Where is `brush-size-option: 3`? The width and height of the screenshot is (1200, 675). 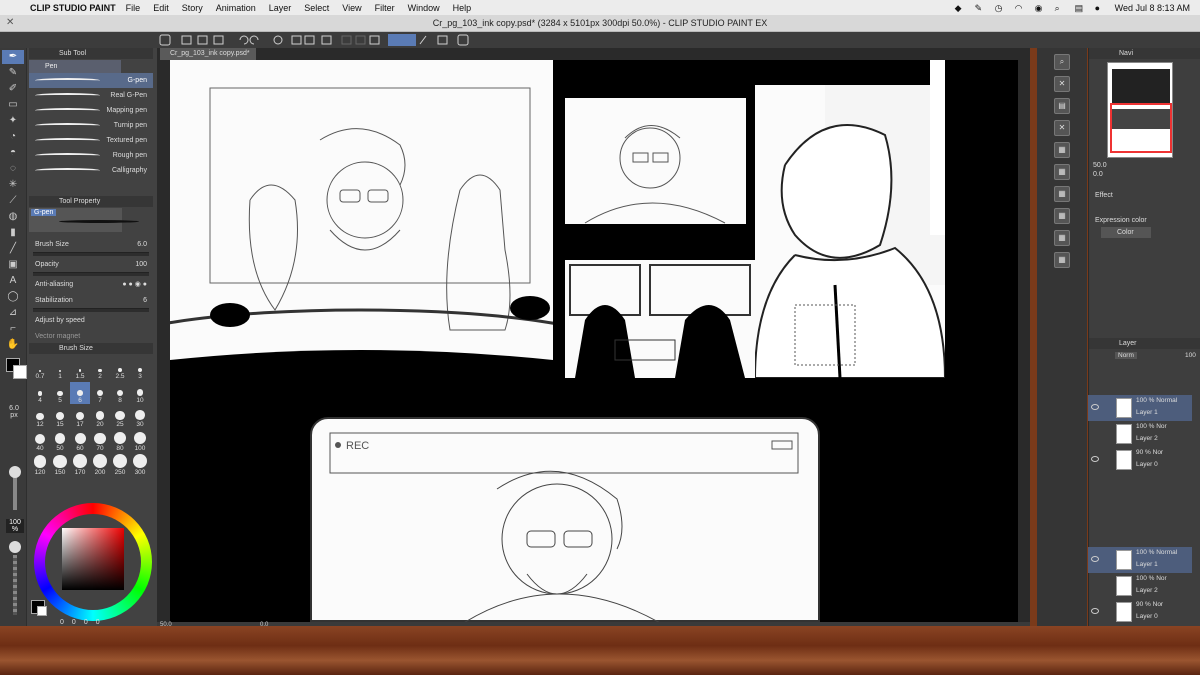
brush-size-option: 3 is located at coordinates (140, 369).